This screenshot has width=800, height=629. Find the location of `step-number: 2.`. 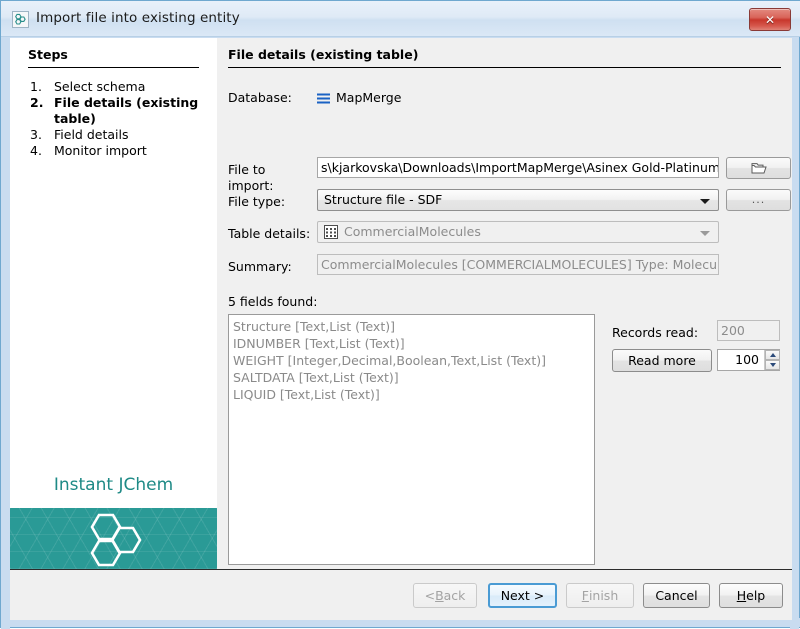

step-number: 2. is located at coordinates (37, 102).